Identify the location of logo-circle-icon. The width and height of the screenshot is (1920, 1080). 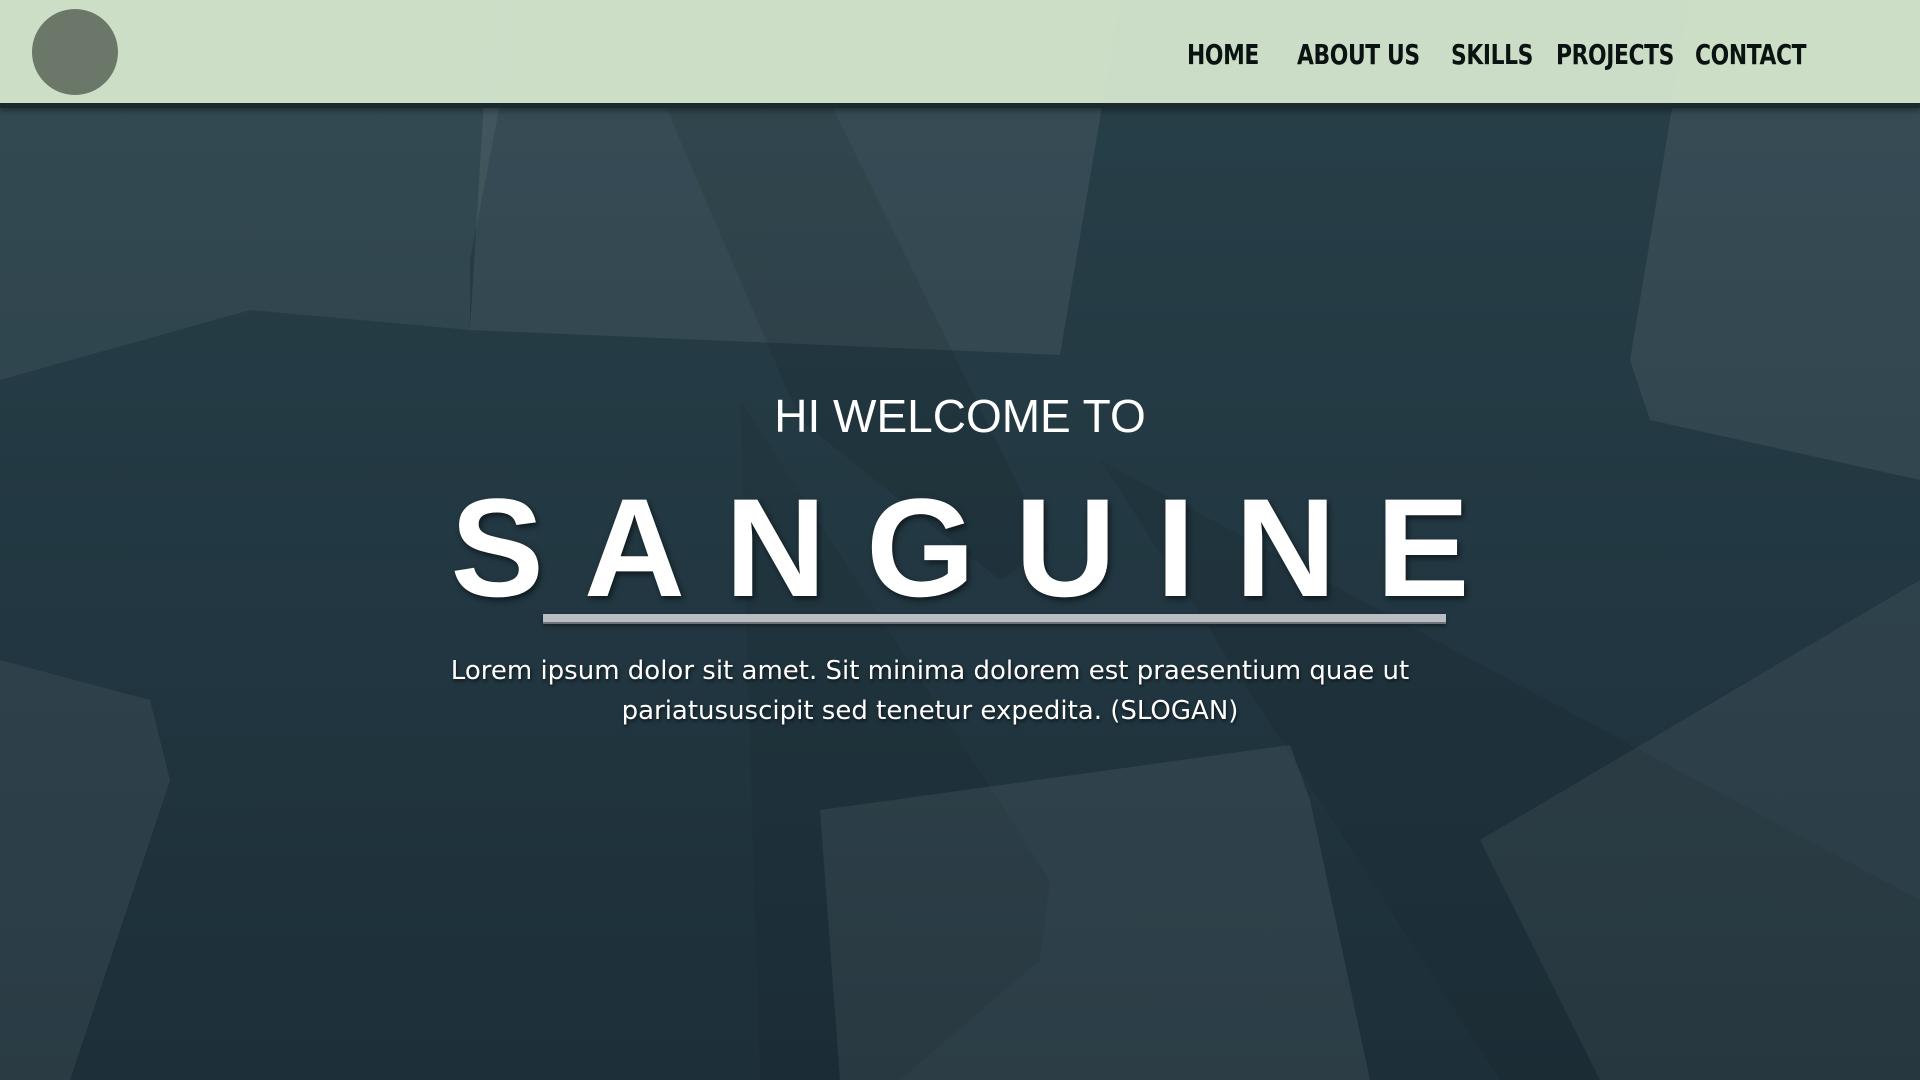
(75, 52).